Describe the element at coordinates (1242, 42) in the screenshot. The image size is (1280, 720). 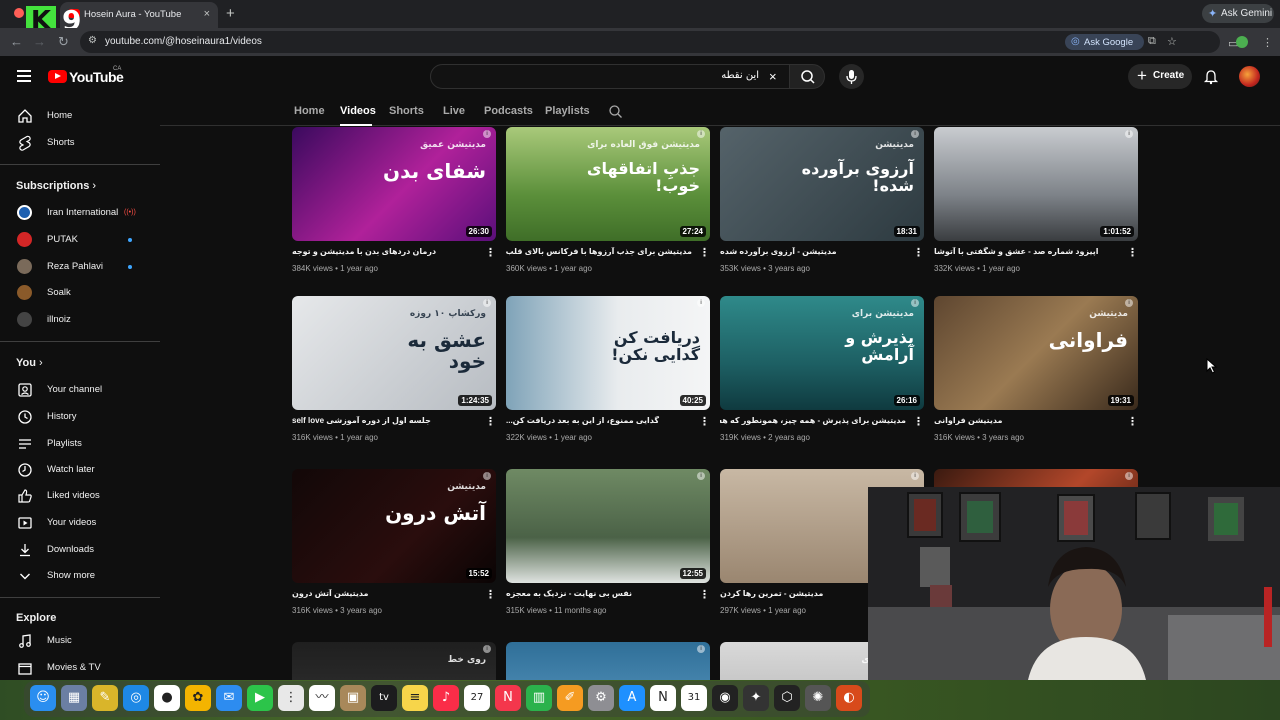
I see `profile-avatar-icon` at that location.